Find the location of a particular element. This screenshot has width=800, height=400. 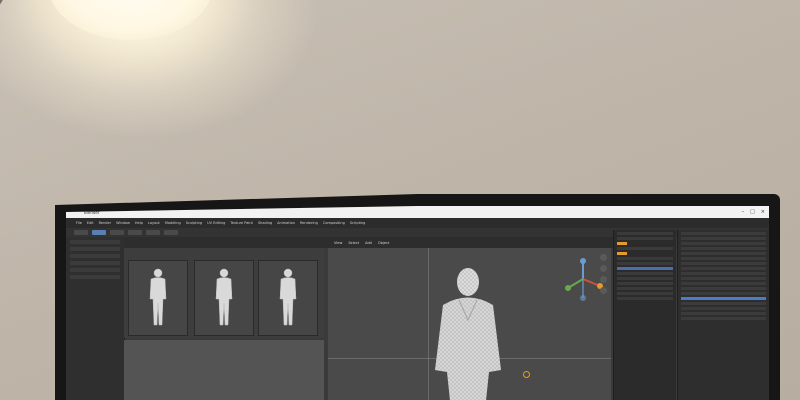

workspace-tab: Layout is located at coordinates (154, 223).